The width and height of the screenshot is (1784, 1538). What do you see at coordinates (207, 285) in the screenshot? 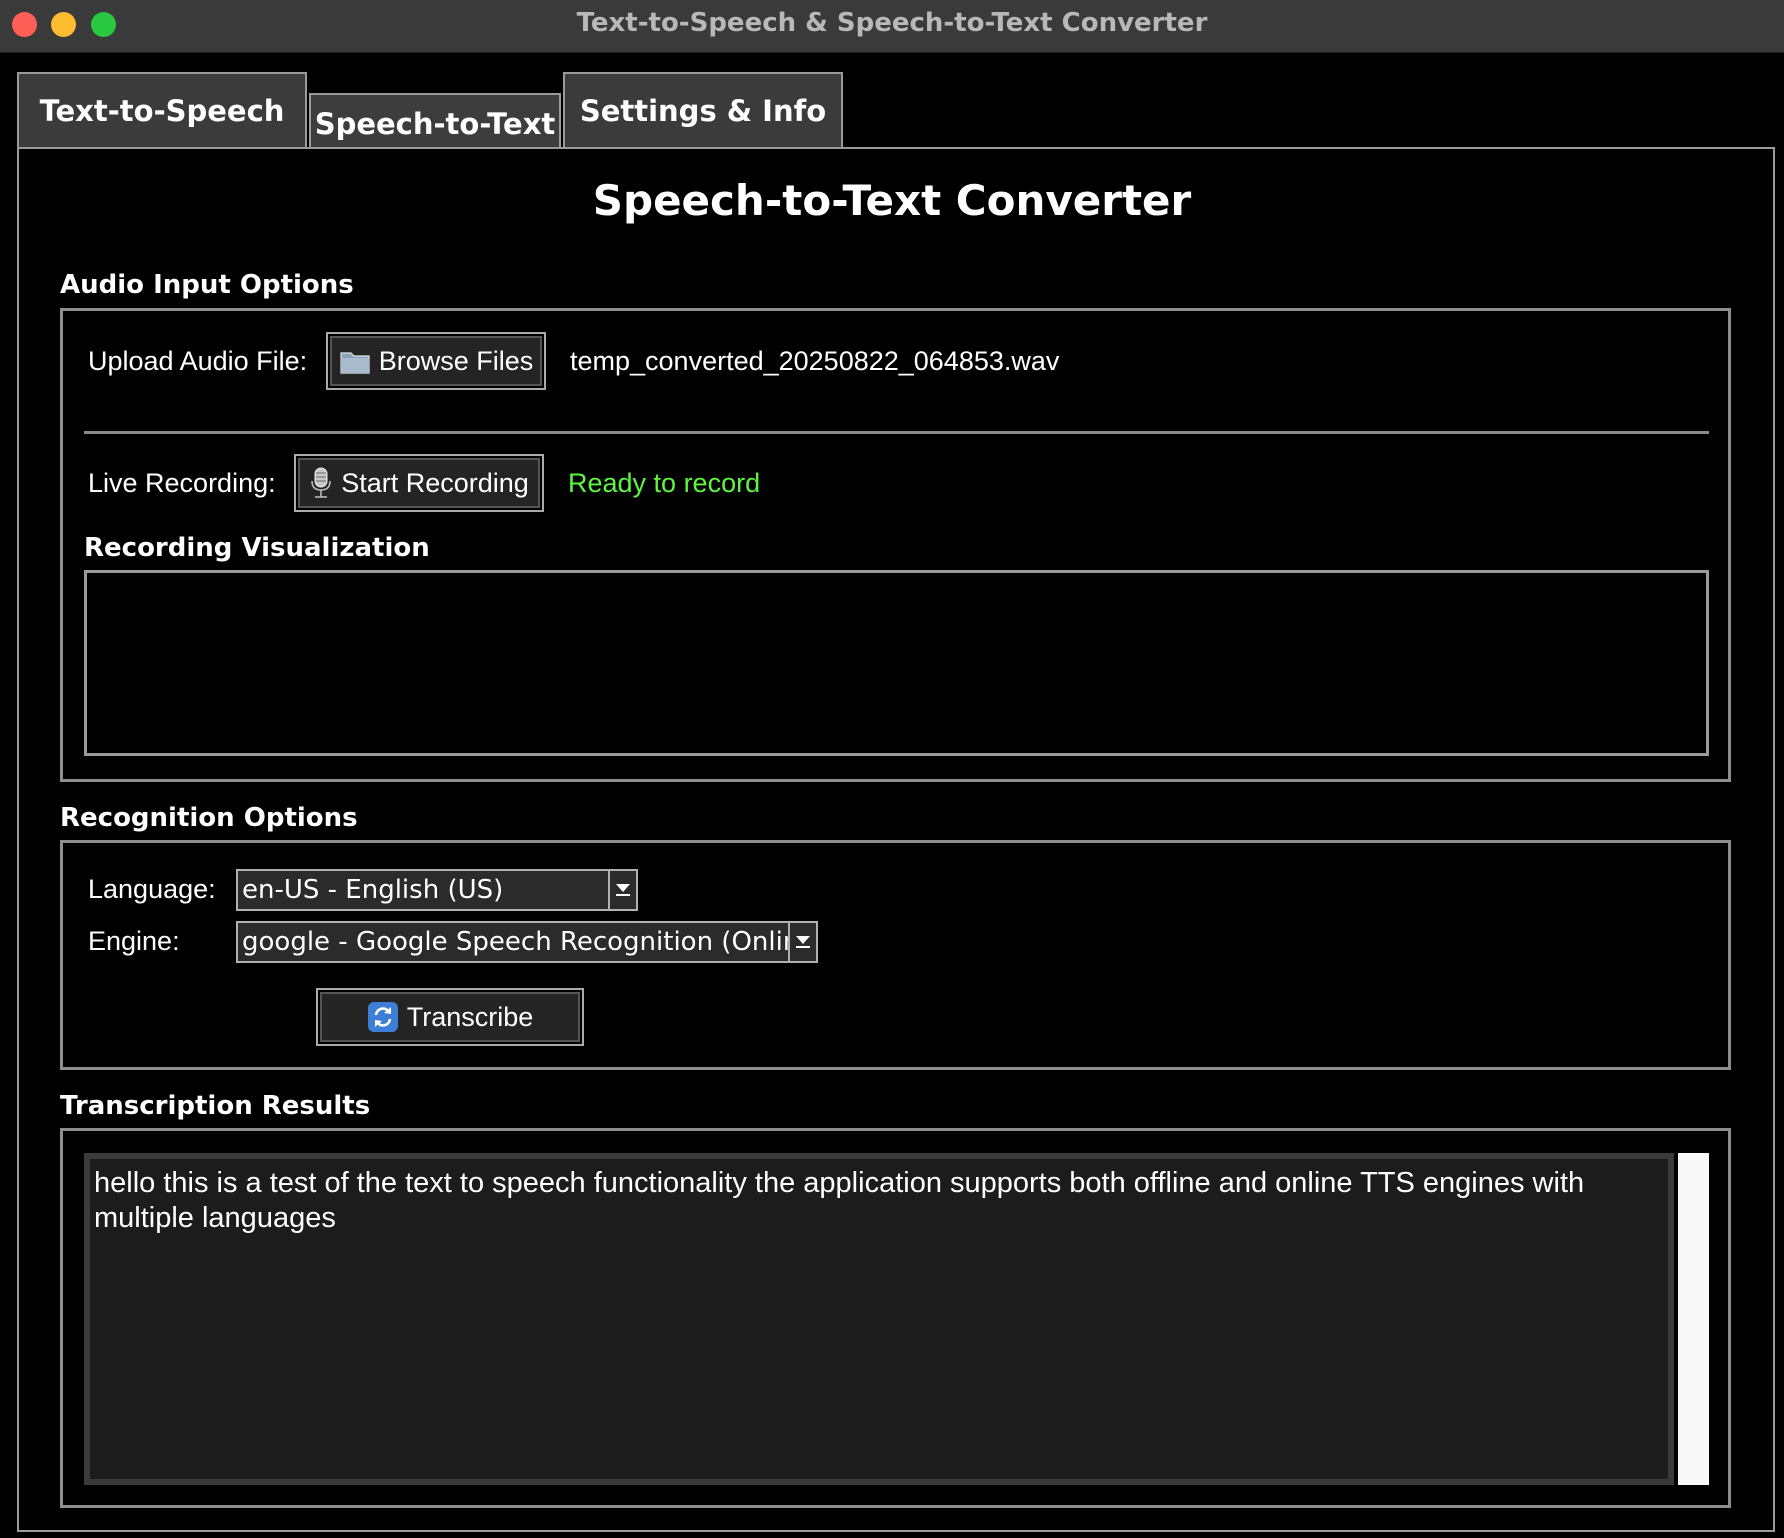
I see `audio-input-section-label: Audio Input Options` at bounding box center [207, 285].